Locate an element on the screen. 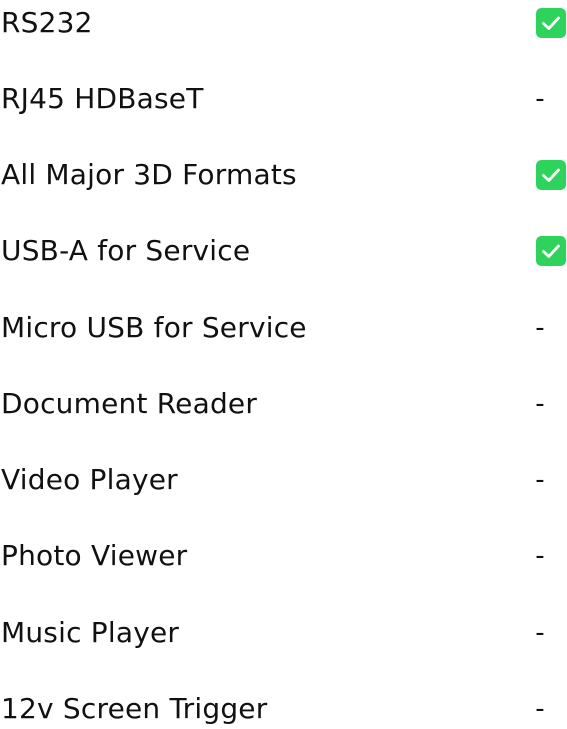 The height and width of the screenshot is (729, 567). feature-row-video-player: Video Player - is located at coordinates (283, 480).